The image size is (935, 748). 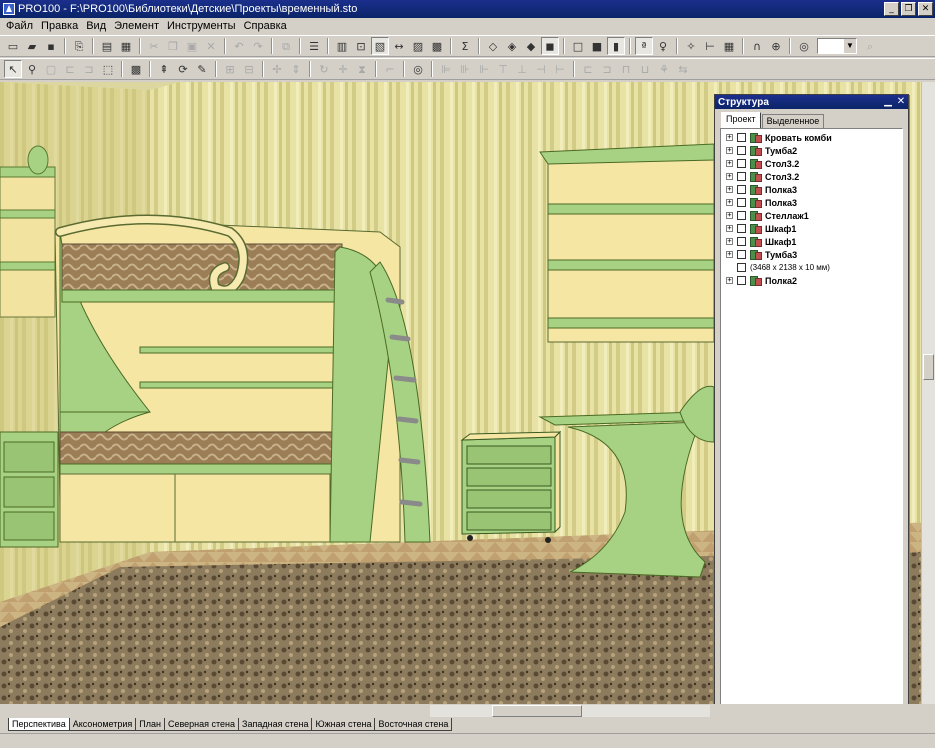 I want to click on join-icon: ⊏, so click(x=588, y=69).